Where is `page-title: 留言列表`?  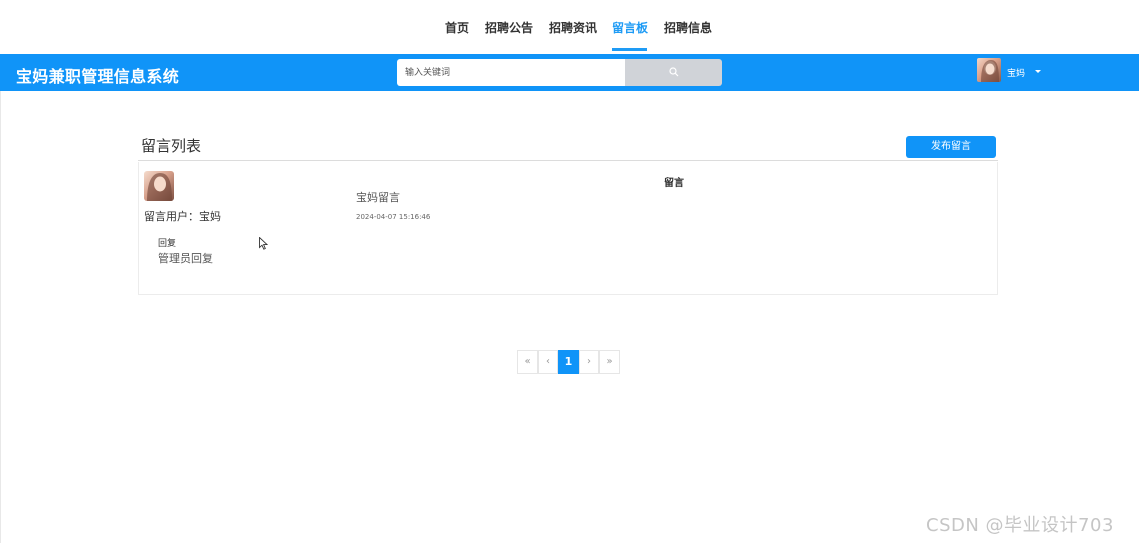 page-title: 留言列表 is located at coordinates (171, 146).